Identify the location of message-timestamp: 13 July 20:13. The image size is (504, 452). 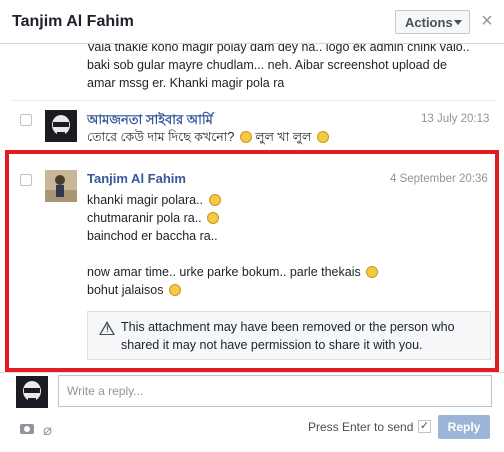
(455, 119).